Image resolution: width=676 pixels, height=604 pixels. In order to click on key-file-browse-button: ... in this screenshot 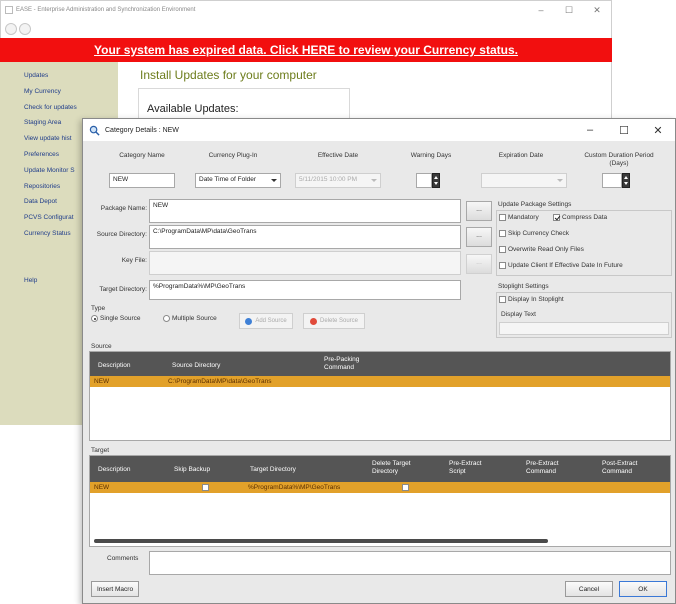, I will do `click(479, 264)`.